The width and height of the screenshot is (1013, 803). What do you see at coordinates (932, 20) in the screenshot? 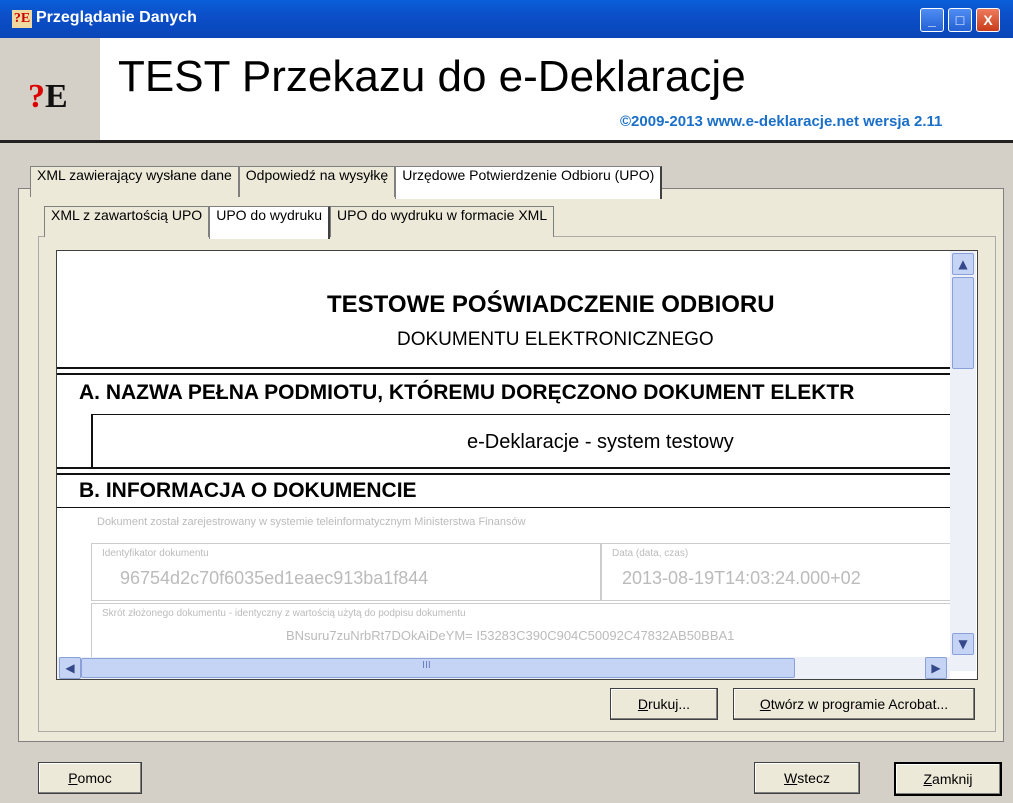
I see `minimize-button: _` at bounding box center [932, 20].